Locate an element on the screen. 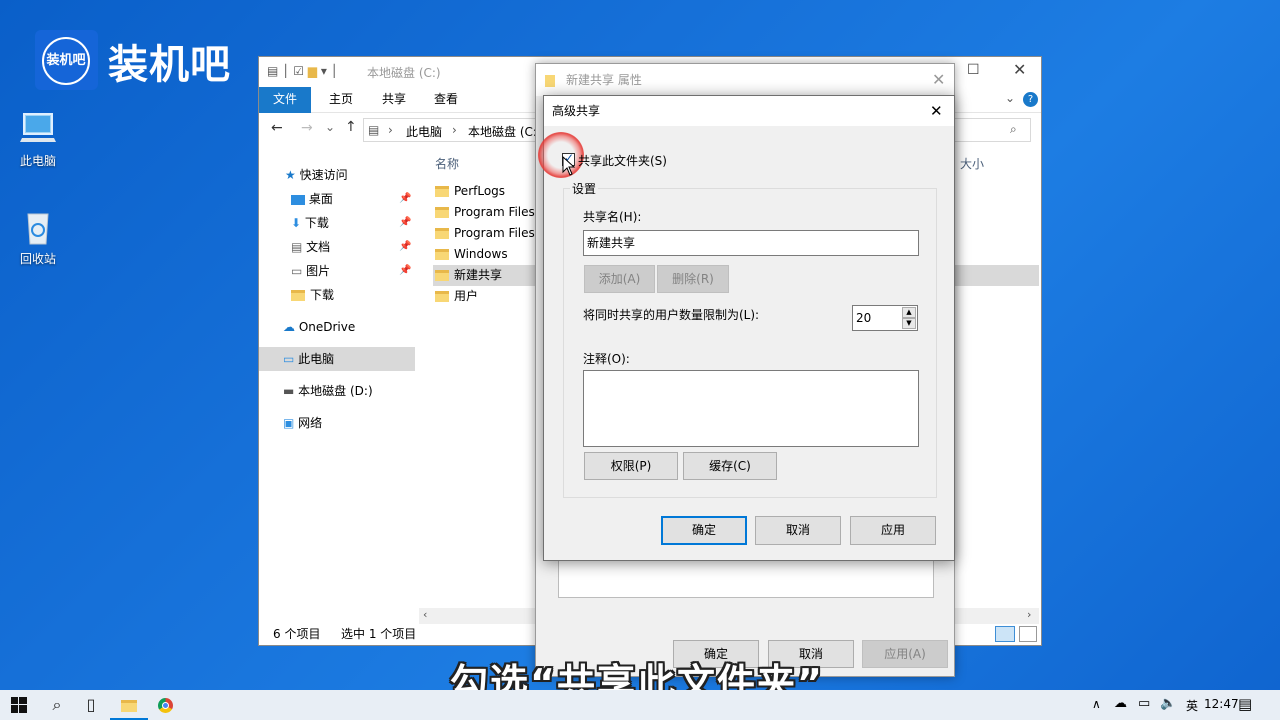 This screenshot has width=1280, height=720. nav-documents: ▤ 文档 📌 is located at coordinates (337, 247).